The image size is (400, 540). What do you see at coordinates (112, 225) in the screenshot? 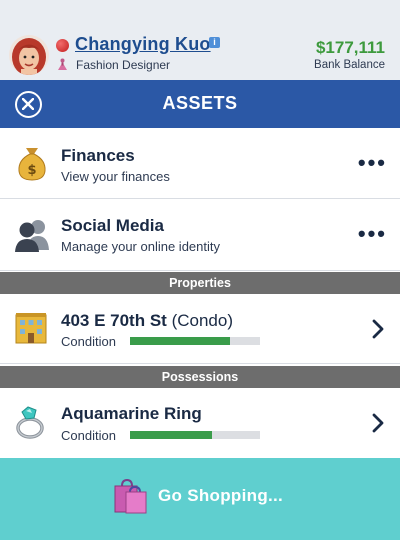
I see `social-media-title: Social Media` at bounding box center [112, 225].